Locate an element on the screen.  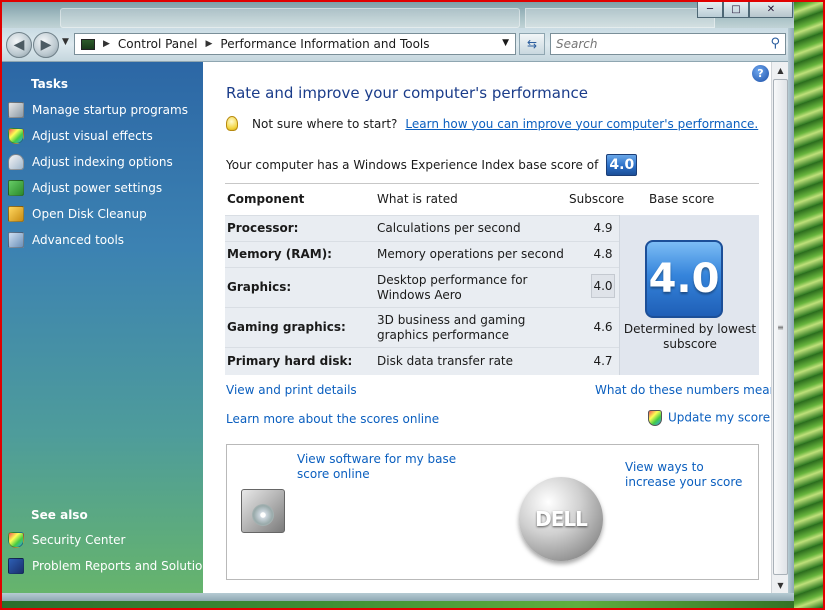
link-problem-reports: Problem Reports and Solutions is located at coordinates (112, 566).